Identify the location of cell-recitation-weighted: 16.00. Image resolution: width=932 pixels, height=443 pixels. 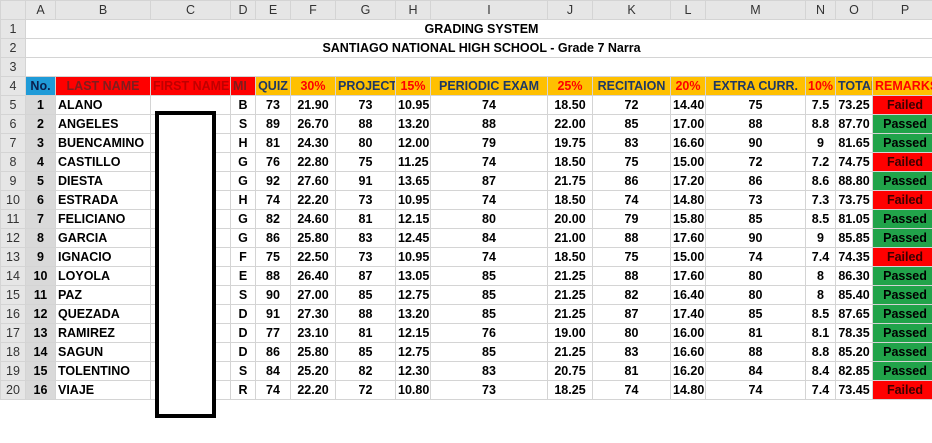
(688, 333).